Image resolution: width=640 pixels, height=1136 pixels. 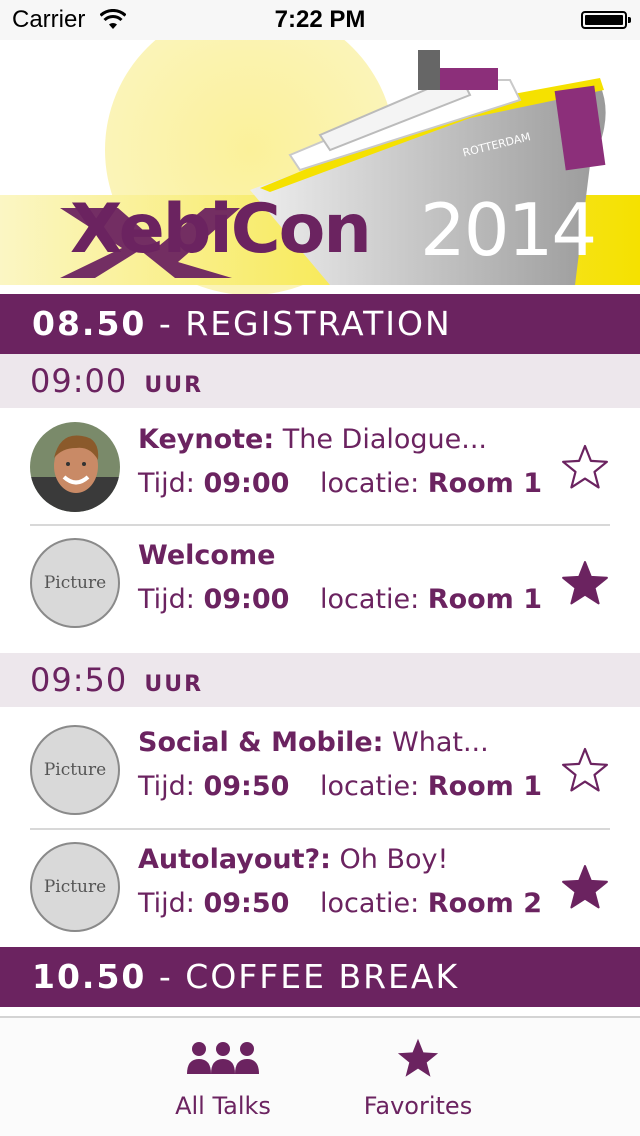 I want to click on session-header: 08.50 - REGISTRATION, so click(x=320, y=324).